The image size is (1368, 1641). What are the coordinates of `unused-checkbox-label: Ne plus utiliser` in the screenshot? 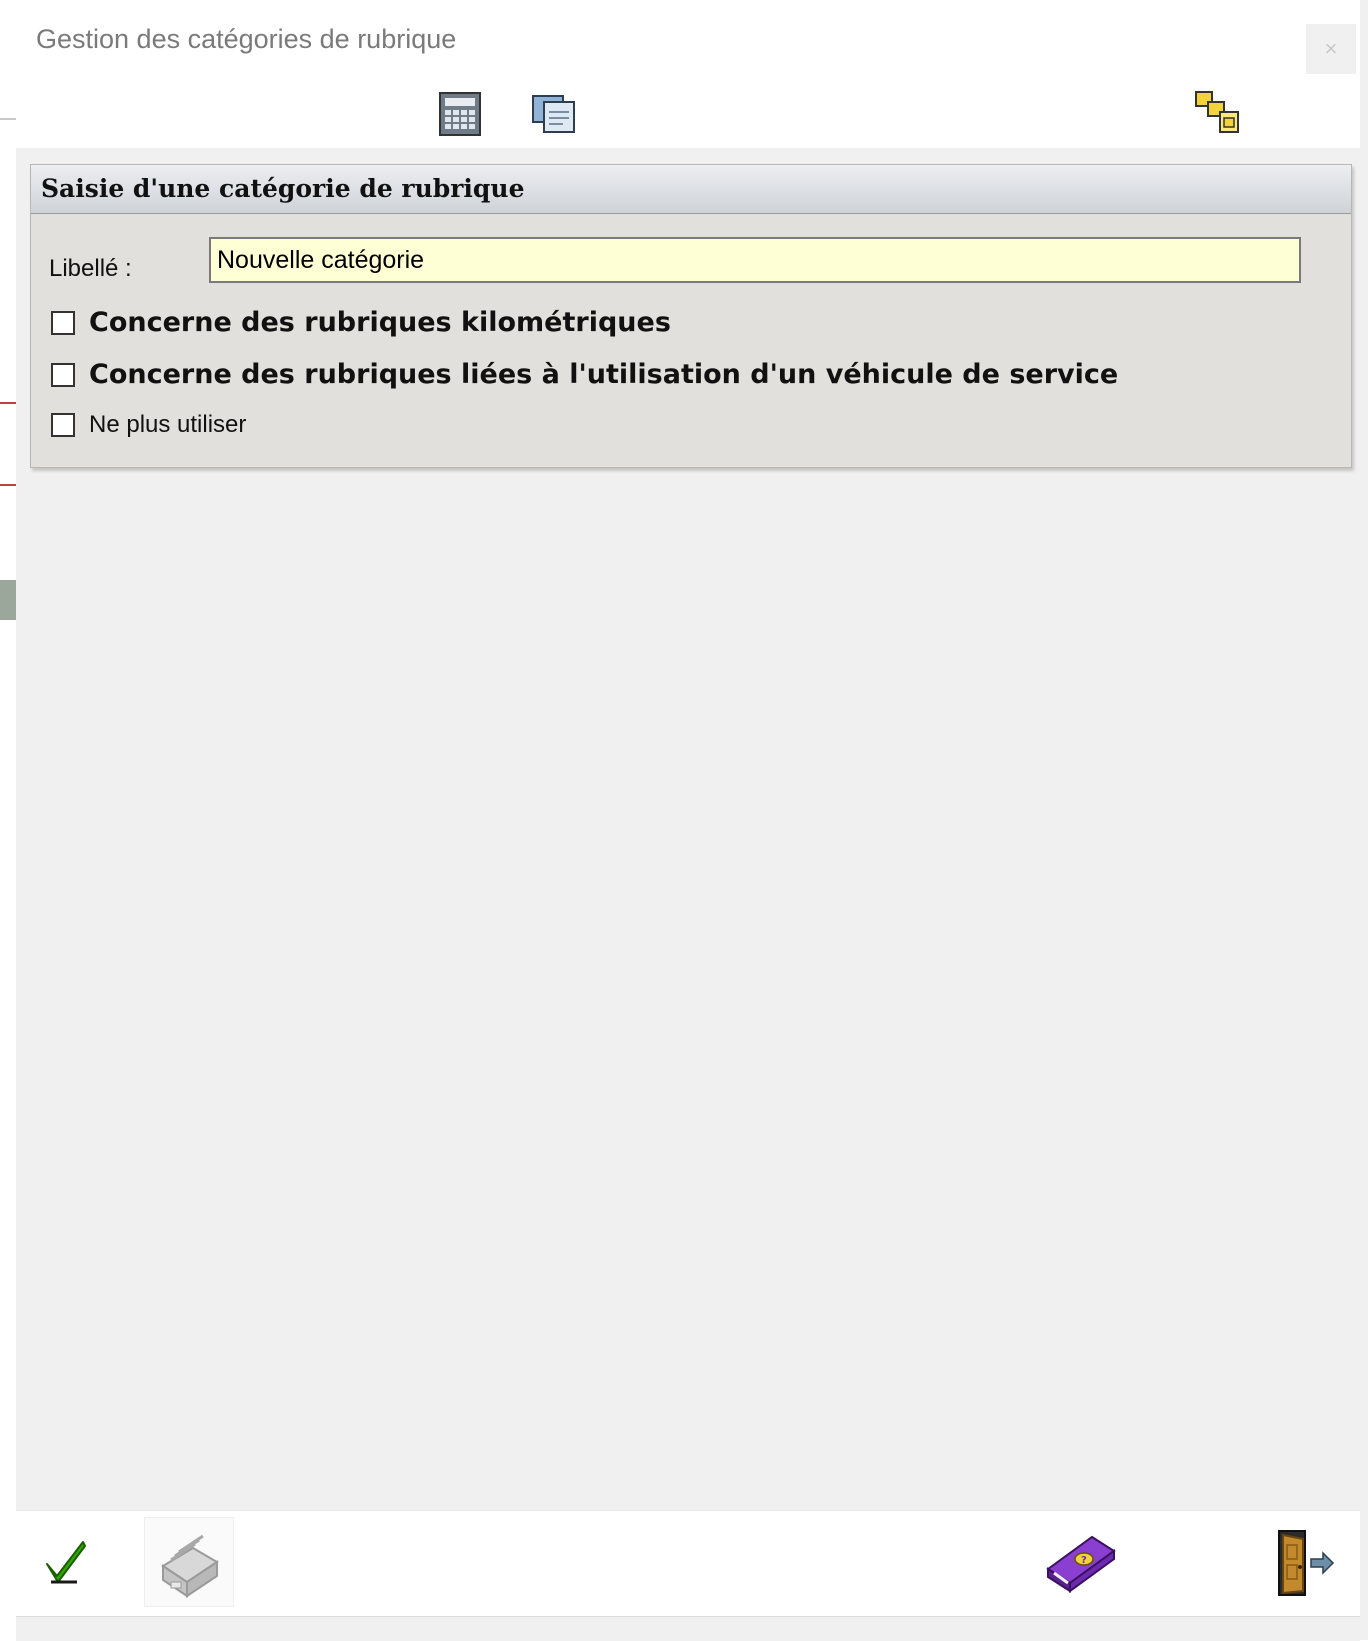 It's located at (167, 425).